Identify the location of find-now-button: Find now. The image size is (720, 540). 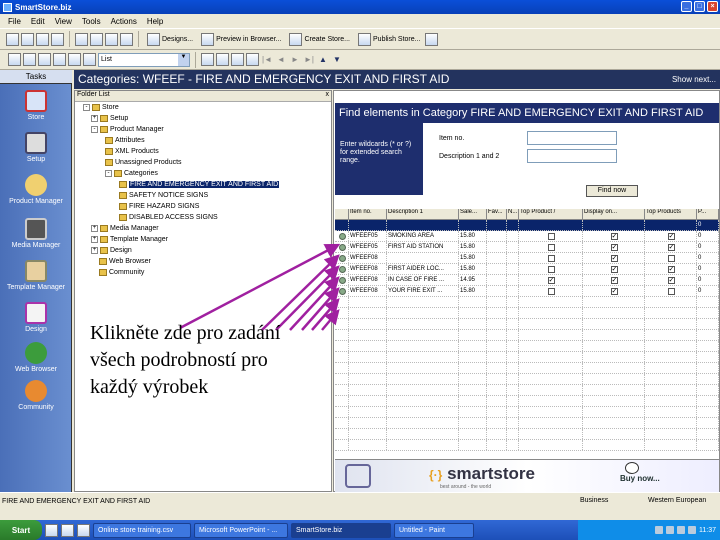
(612, 191).